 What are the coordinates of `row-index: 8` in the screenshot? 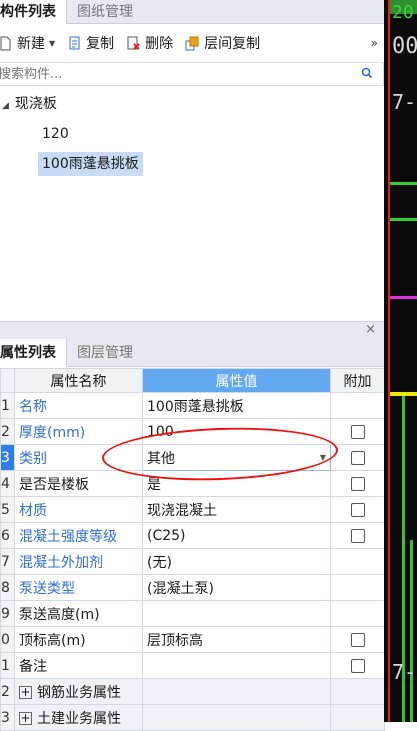 It's located at (7, 587).